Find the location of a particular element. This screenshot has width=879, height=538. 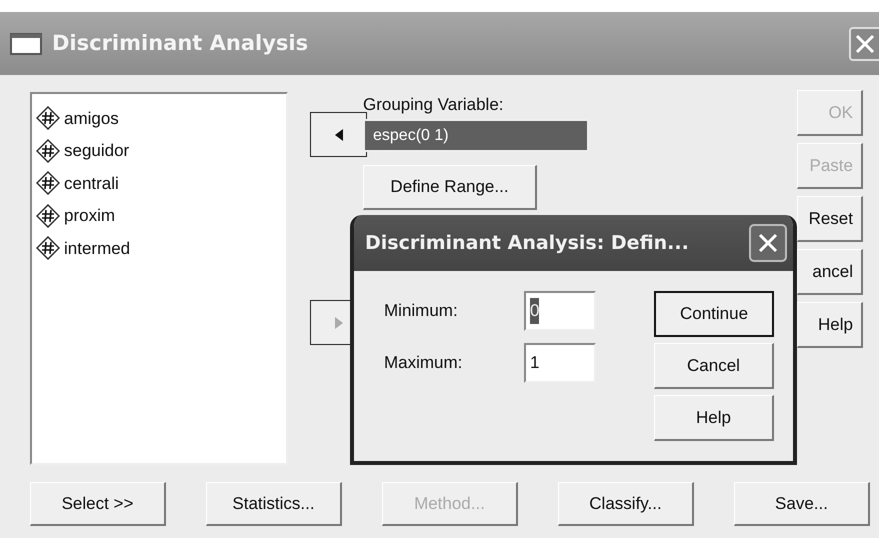

grouping-variable-field: espec(0 1) is located at coordinates (476, 135).